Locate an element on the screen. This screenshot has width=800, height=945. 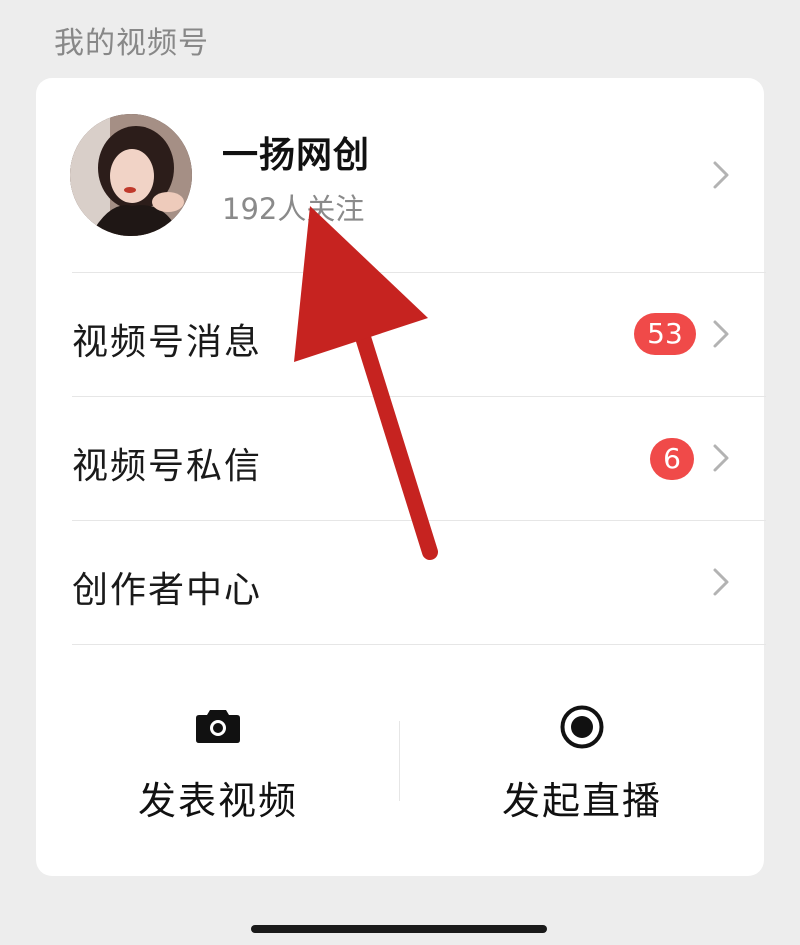
unread-badge: 6 is located at coordinates (672, 459).